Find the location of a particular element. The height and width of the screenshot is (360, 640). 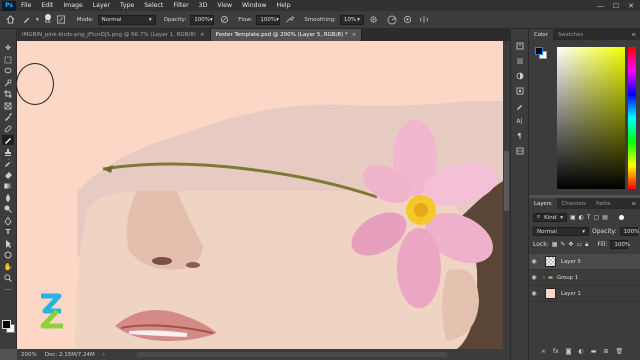

close-window-button: ✕ is located at coordinates (631, 6).